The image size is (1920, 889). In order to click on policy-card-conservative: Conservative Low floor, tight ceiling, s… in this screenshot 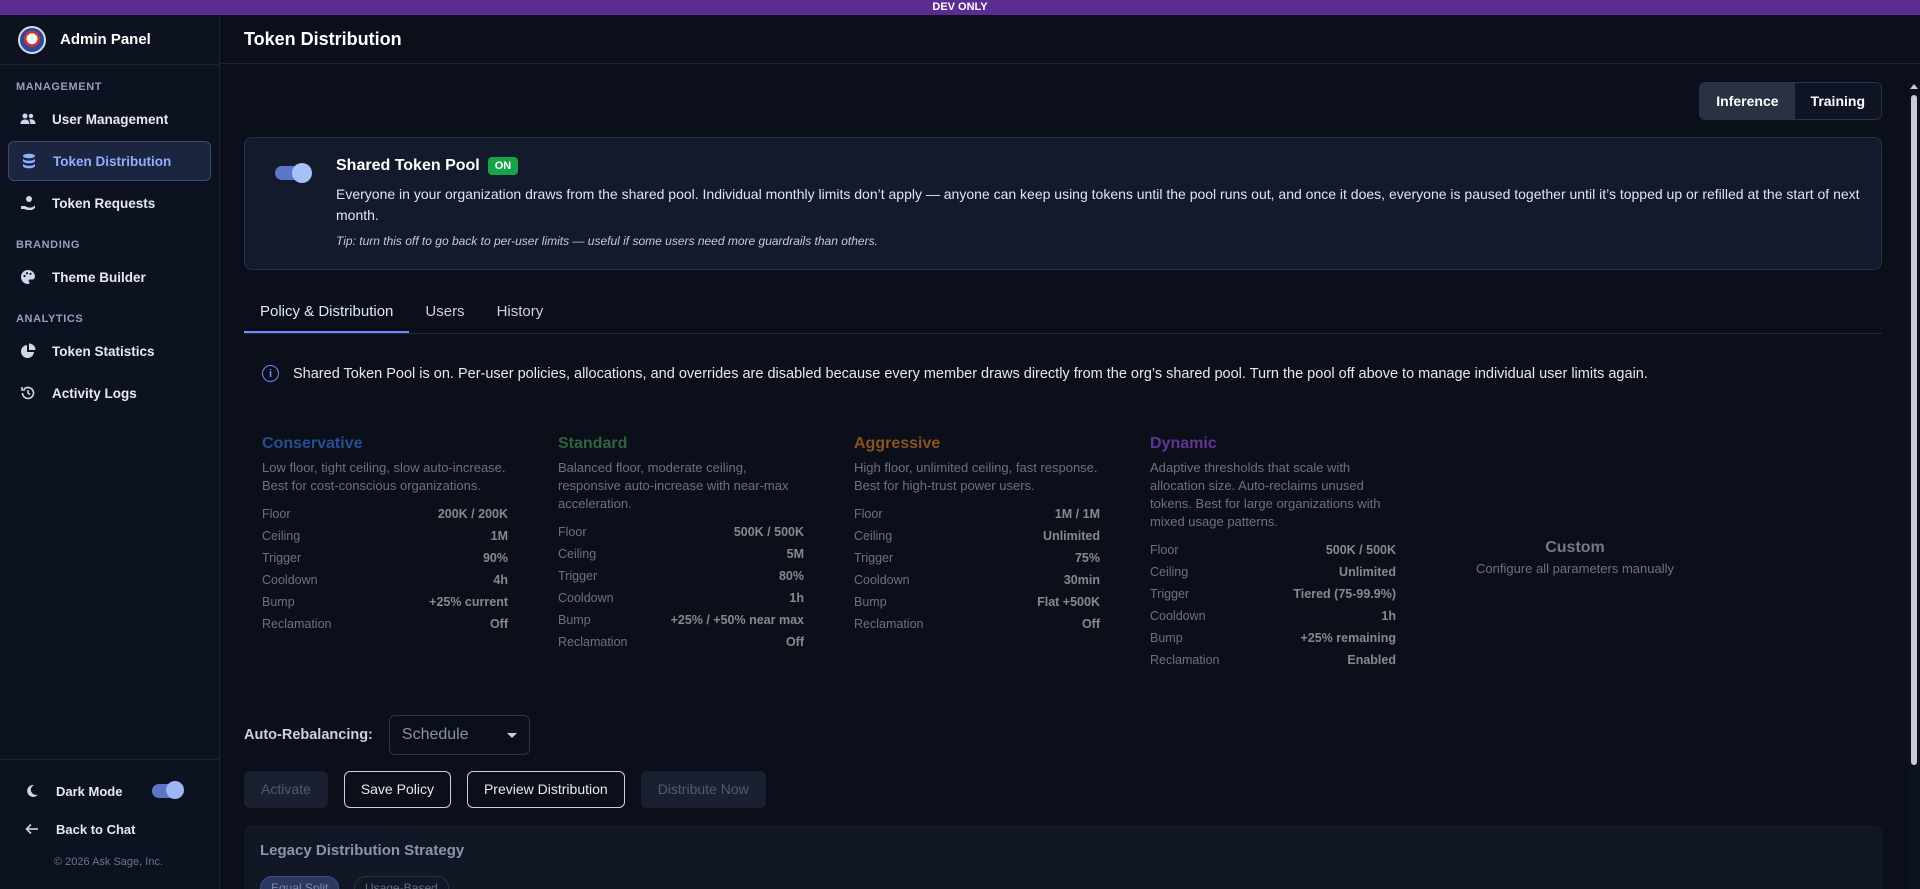, I will do `click(385, 535)`.